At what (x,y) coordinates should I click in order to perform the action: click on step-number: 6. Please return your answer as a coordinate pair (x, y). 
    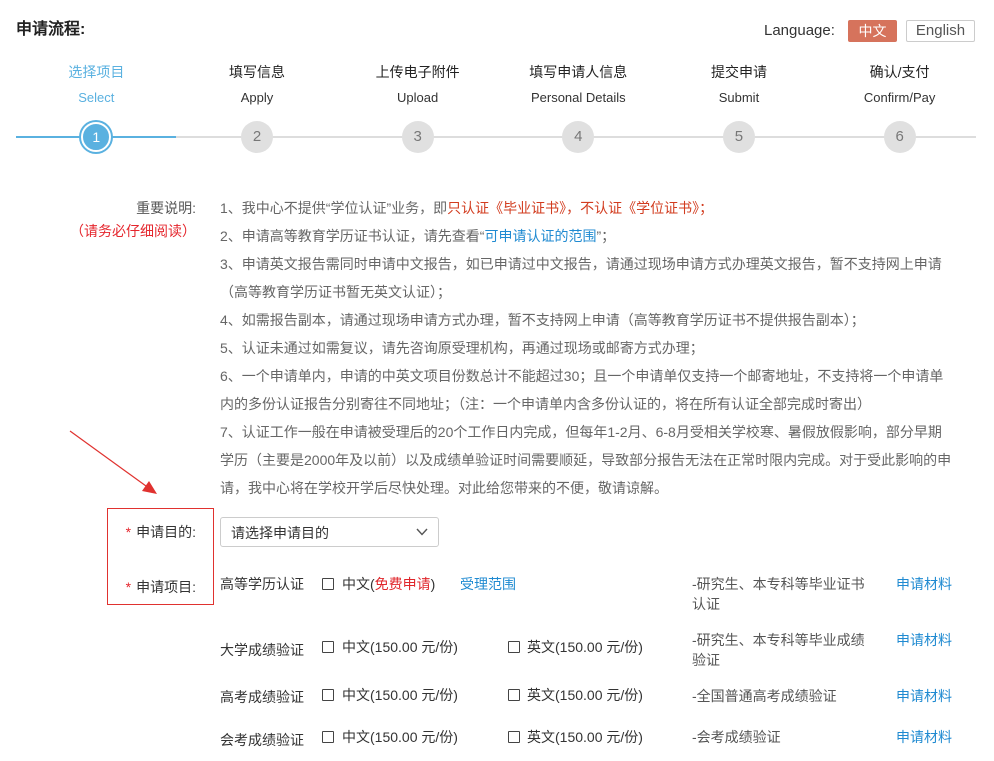
    Looking at the image, I should click on (899, 137).